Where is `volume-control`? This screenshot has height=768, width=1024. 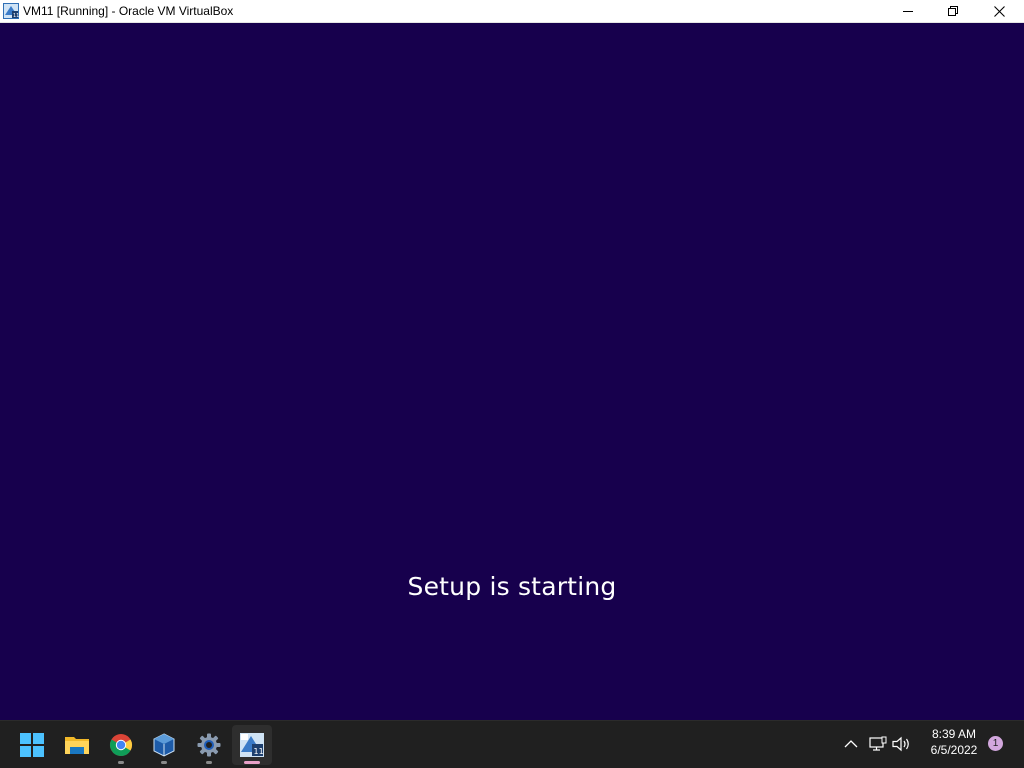
volume-control is located at coordinates (902, 744).